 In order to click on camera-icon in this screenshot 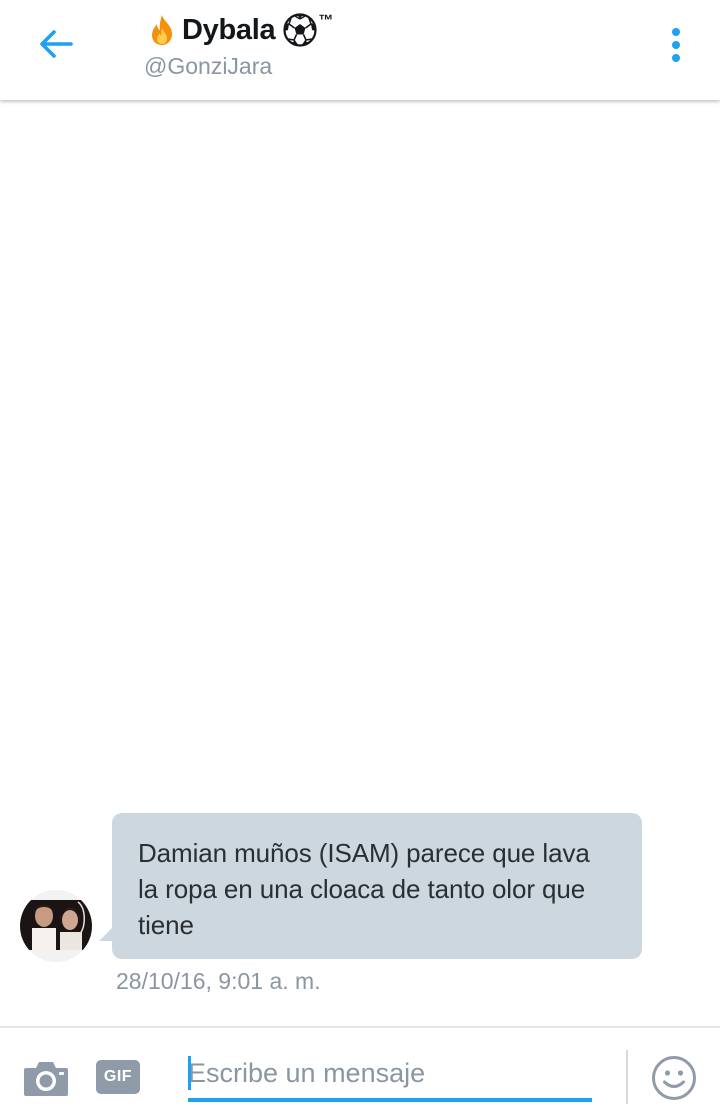, I will do `click(46, 1079)`.